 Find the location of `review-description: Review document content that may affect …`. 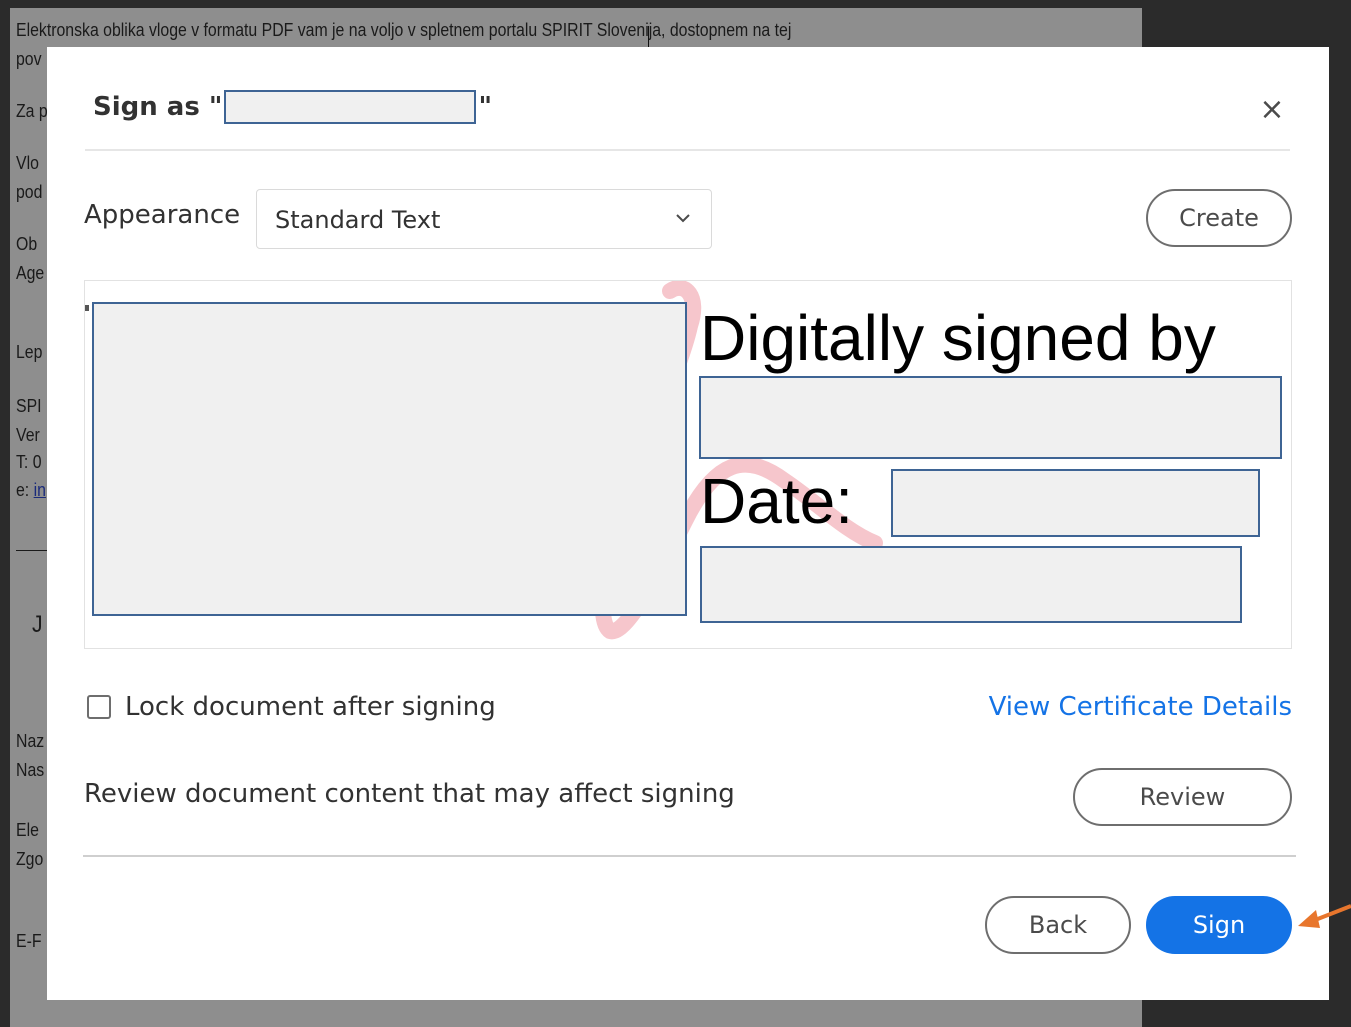

review-description: Review document content that may affect … is located at coordinates (409, 794).